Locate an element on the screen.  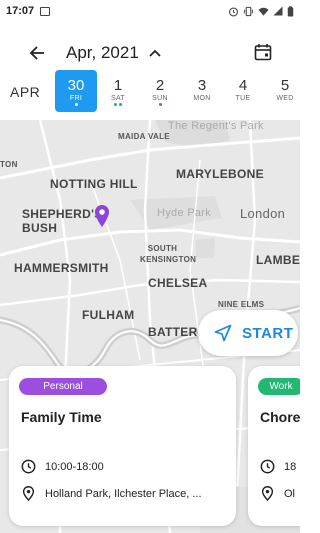
back-button is located at coordinates (37, 53).